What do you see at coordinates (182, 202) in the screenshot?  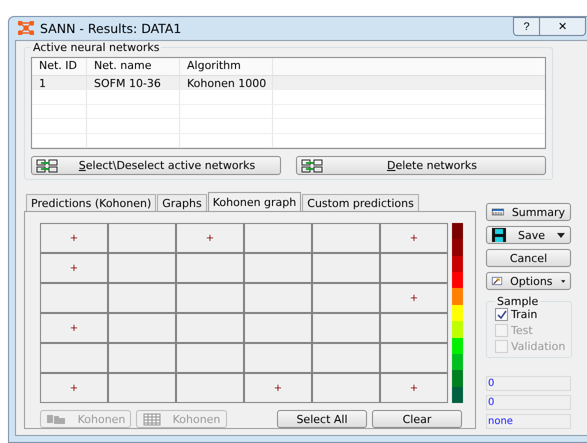 I see `tab: Graphs` at bounding box center [182, 202].